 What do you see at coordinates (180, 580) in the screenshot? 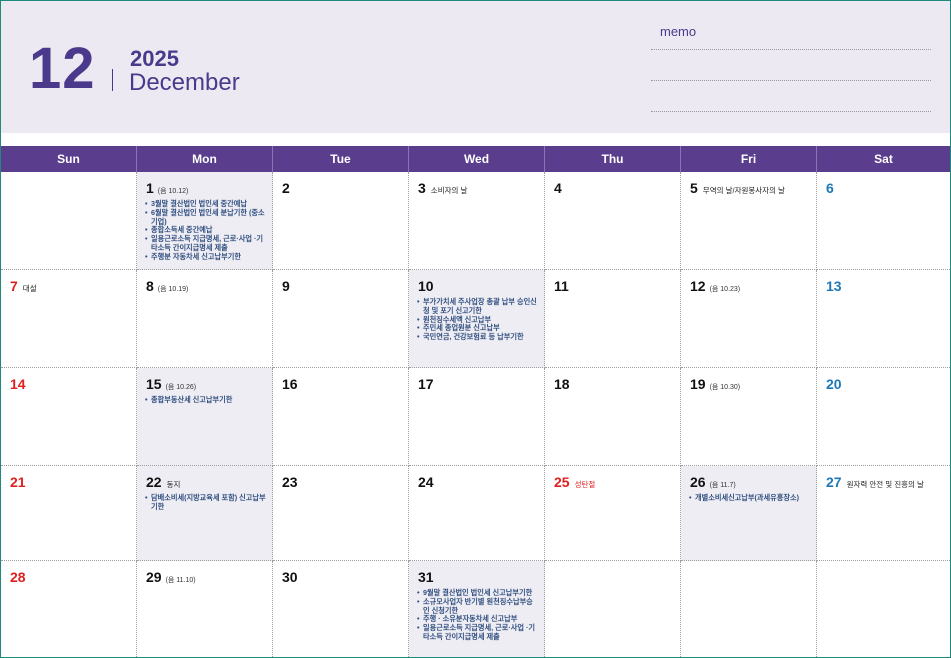
I see `lunar-date: (음 11.10)` at bounding box center [180, 580].